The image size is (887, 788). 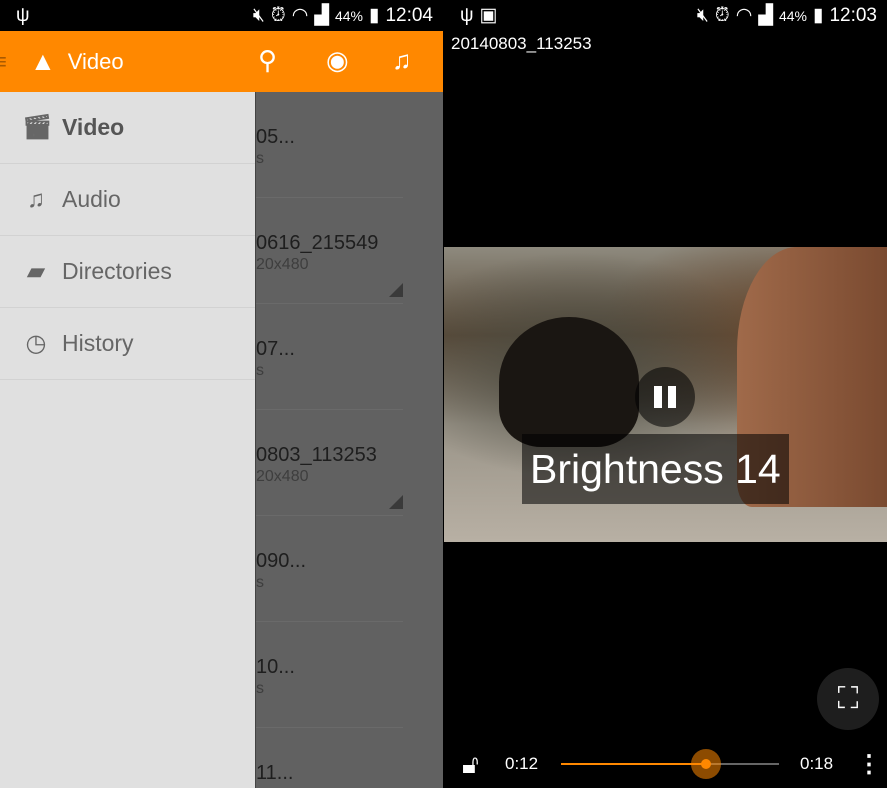 What do you see at coordinates (521, 43) in the screenshot?
I see `video-filename: 20140803_113253` at bounding box center [521, 43].